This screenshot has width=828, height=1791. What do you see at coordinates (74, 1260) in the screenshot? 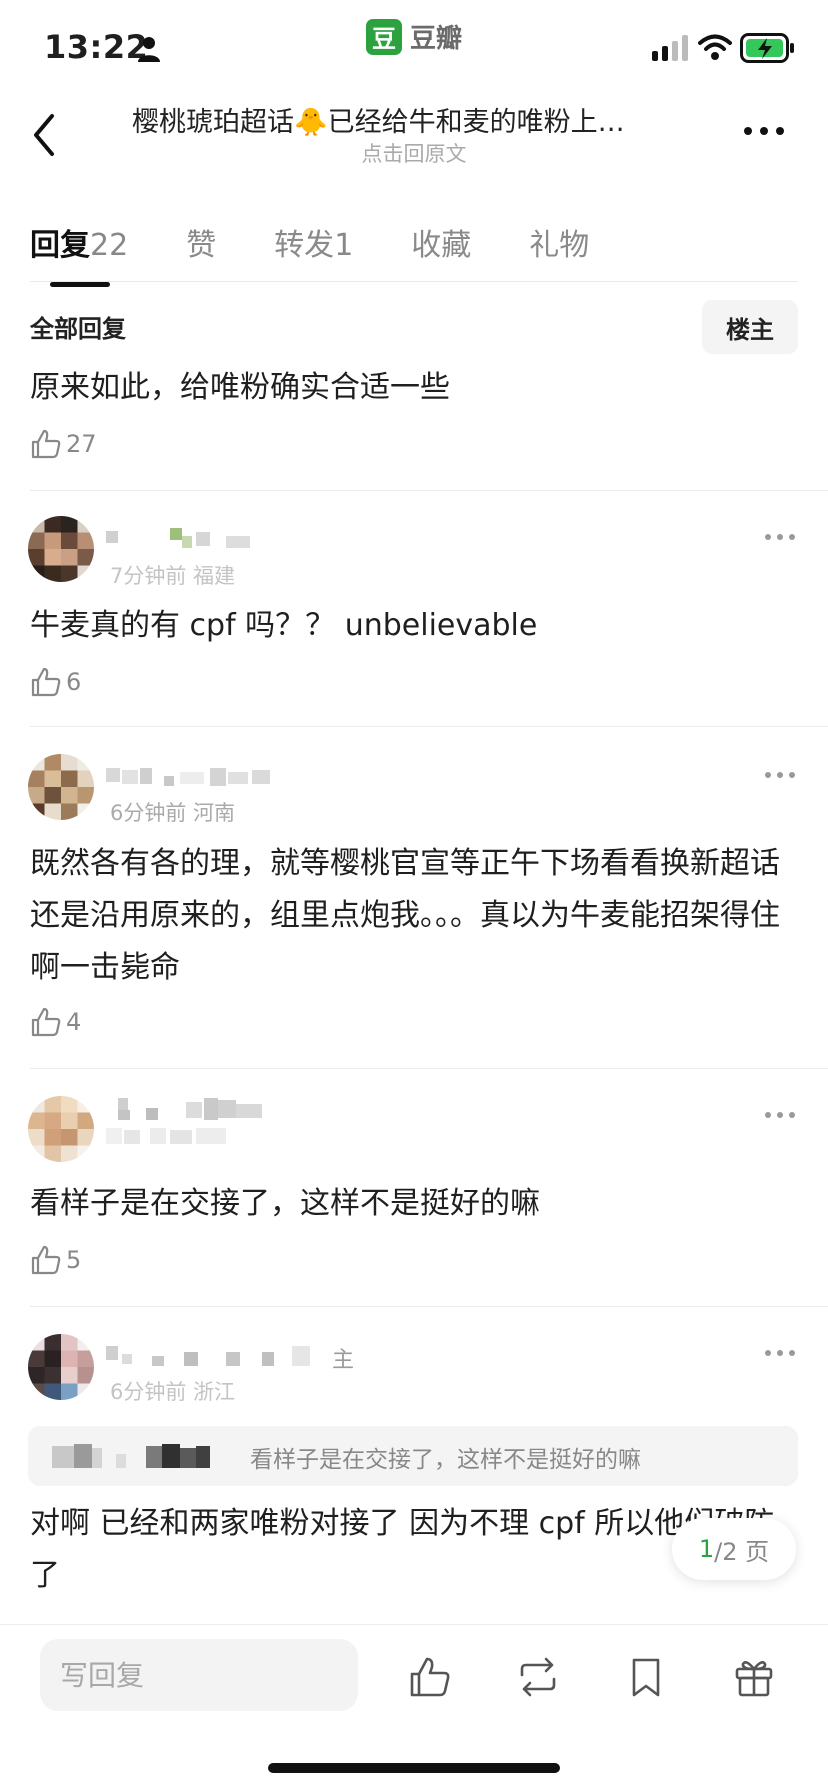
I see `like-count: 5` at bounding box center [74, 1260].